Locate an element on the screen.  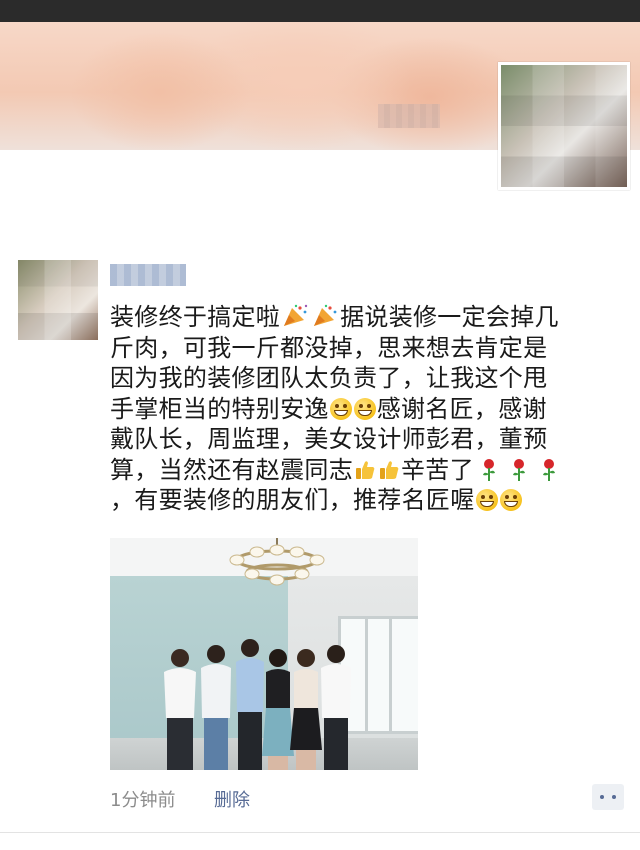
post-avatar is located at coordinates (58, 300).